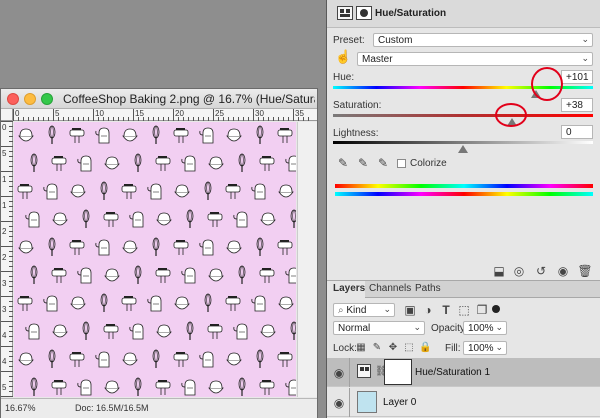 The height and width of the screenshot is (418, 600). What do you see at coordinates (463, 115) in the screenshot?
I see `saturation-slider-track` at bounding box center [463, 115].